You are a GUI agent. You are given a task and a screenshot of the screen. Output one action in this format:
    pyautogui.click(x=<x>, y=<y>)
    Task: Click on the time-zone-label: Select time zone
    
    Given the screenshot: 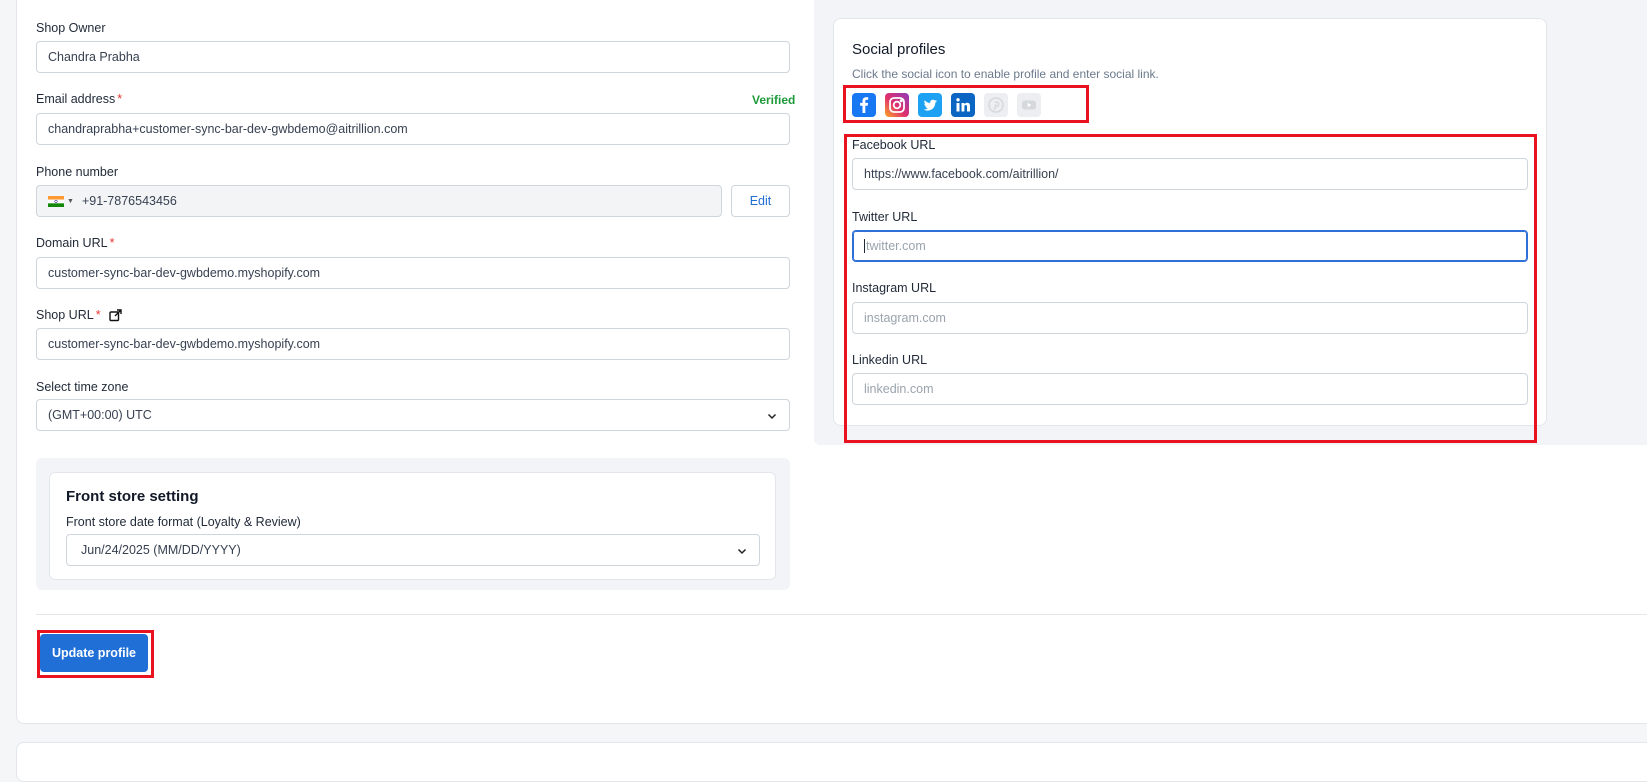 What is the action you would take?
    pyautogui.click(x=82, y=387)
    